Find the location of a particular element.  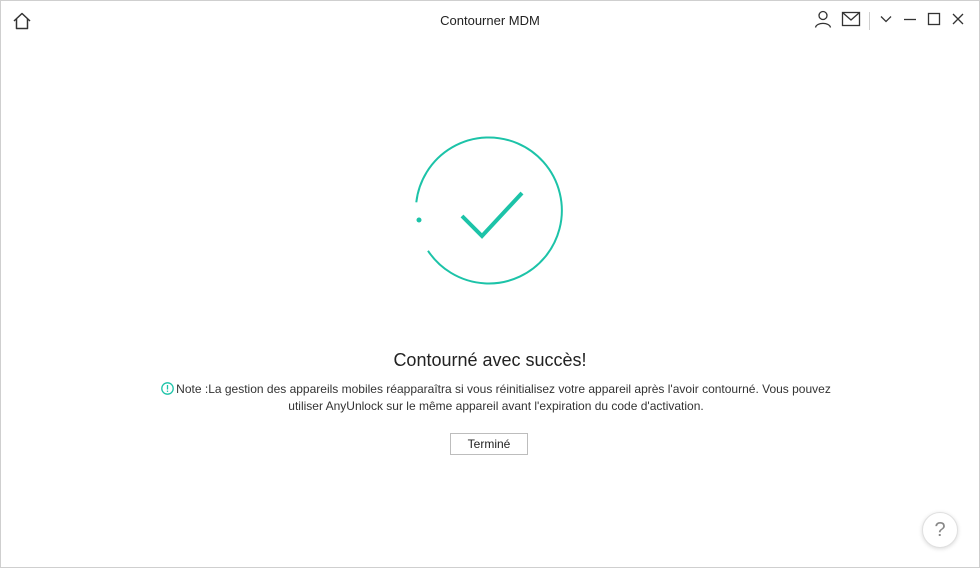

feedback-button is located at coordinates (851, 21).